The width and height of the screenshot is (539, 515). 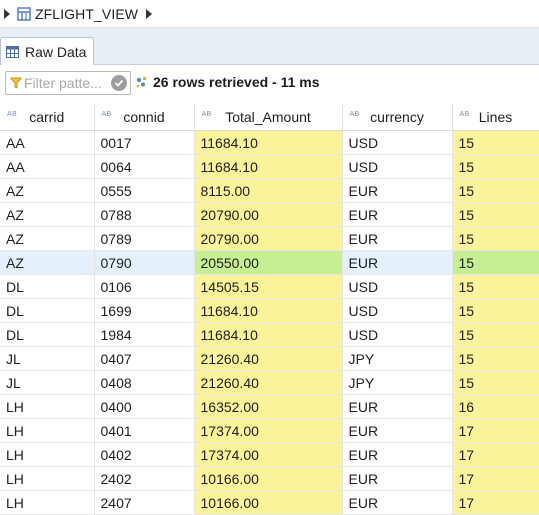 I want to click on table-row: LH 0401 17374.00 EUR 17, so click(x=269, y=430).